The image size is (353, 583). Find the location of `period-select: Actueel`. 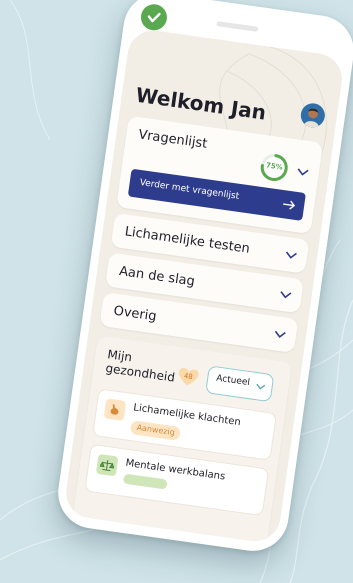

period-select: Actueel is located at coordinates (240, 384).